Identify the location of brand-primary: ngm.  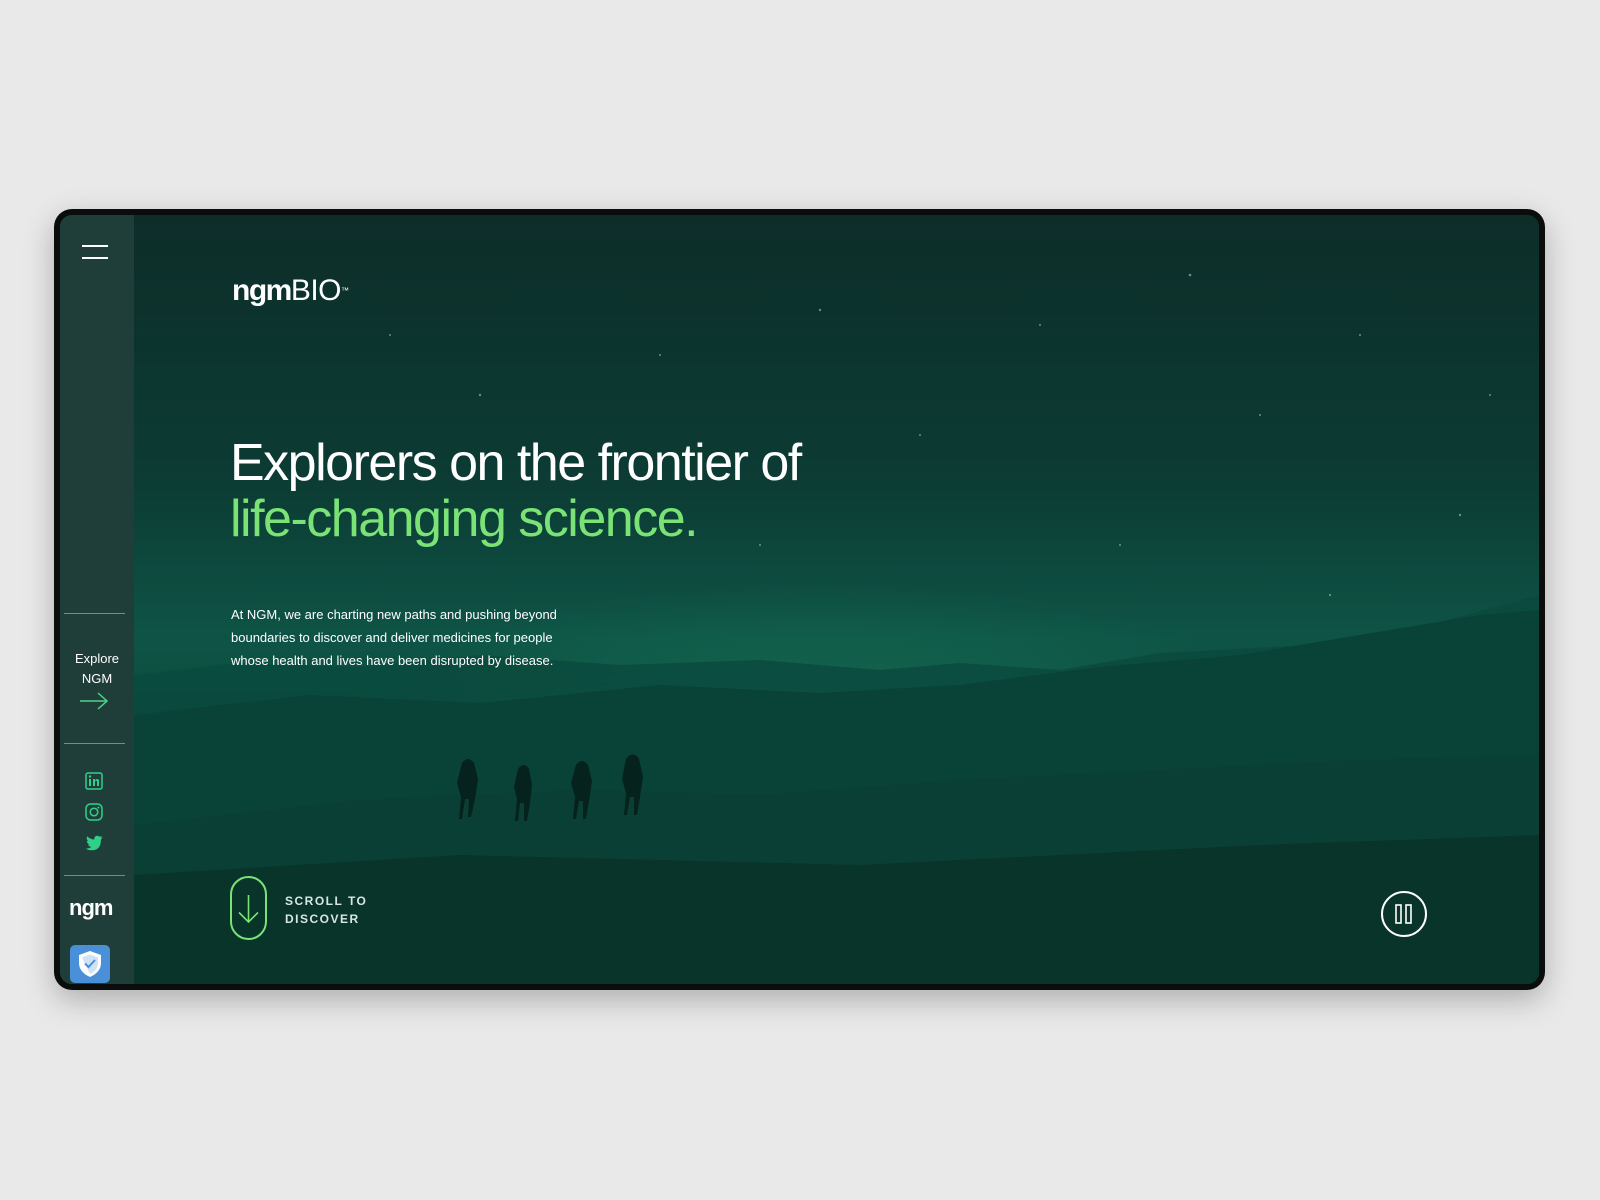
(262, 290).